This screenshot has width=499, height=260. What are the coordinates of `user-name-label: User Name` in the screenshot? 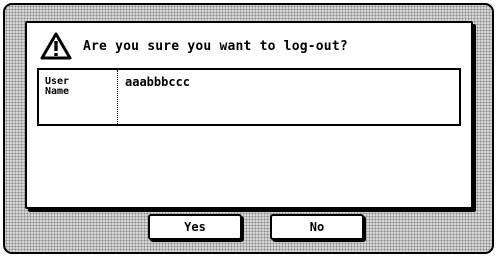 It's located at (57, 86).